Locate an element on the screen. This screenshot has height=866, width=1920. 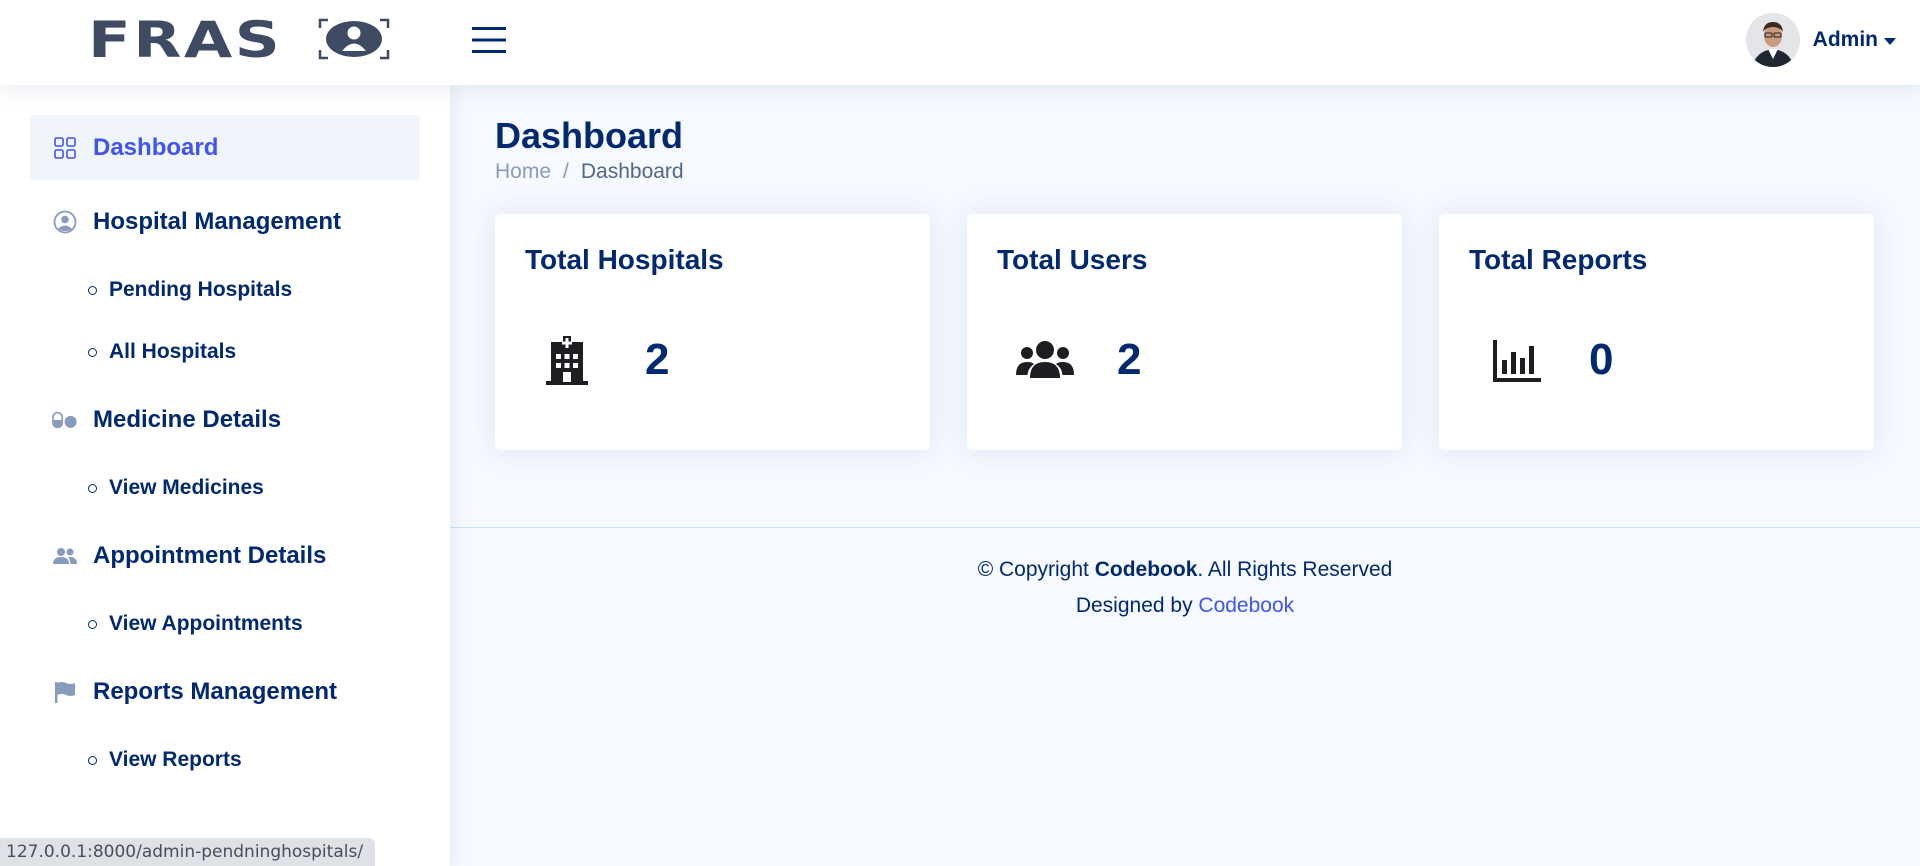
sidebar-subitem-view-reports: View Reports is located at coordinates (225, 760).